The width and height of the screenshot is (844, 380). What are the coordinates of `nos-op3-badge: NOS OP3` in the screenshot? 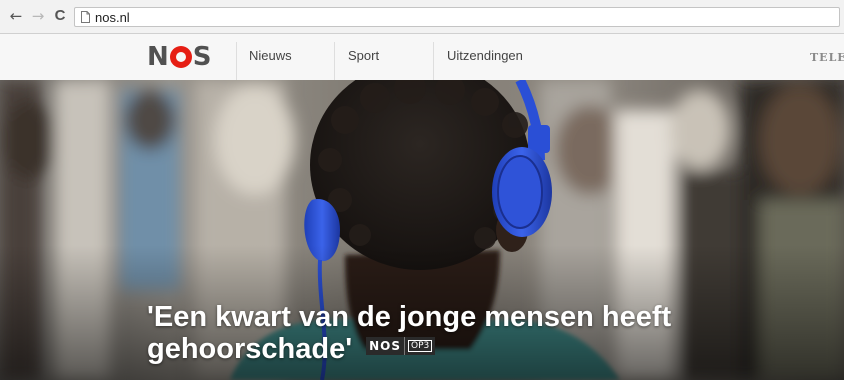 It's located at (401, 346).